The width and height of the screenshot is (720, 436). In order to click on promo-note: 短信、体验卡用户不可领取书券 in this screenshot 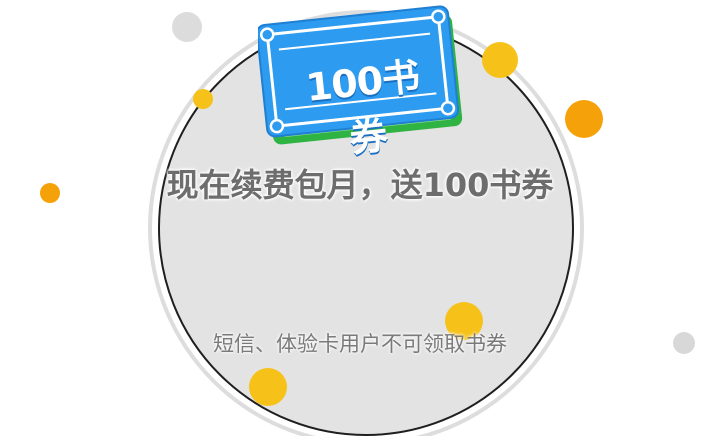, I will do `click(360, 344)`.